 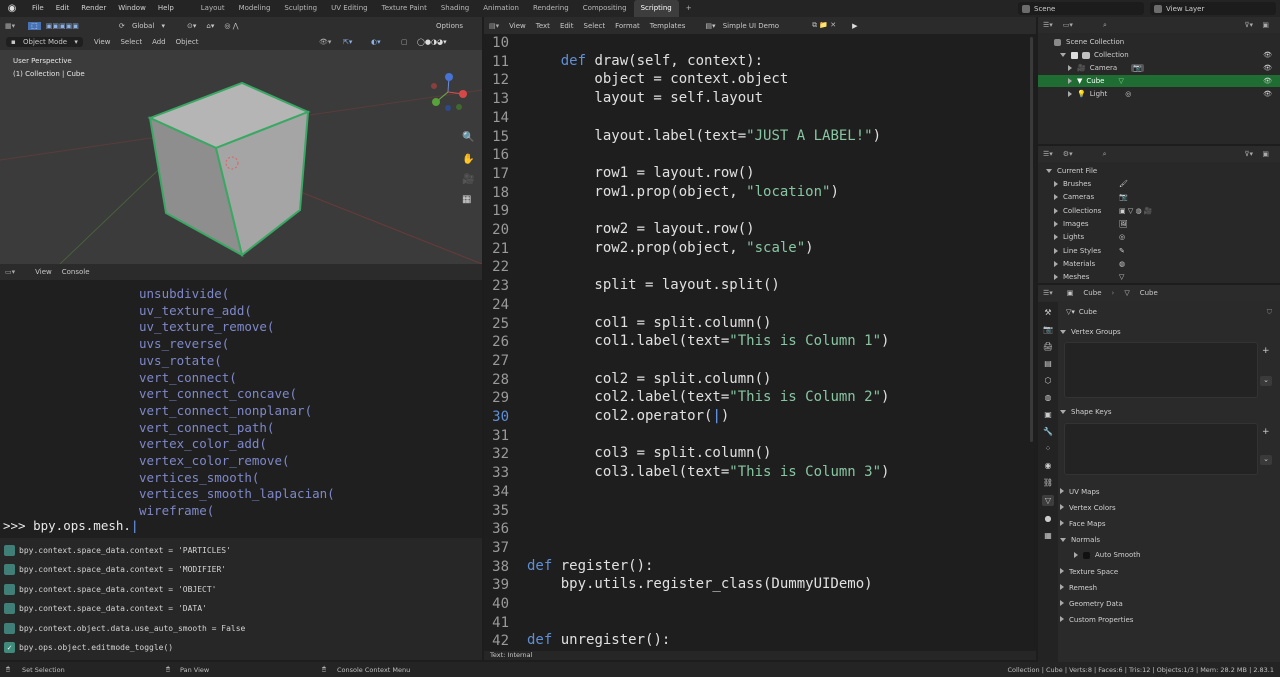 What do you see at coordinates (657, 79) in the screenshot?
I see `code-line: object = context.object` at bounding box center [657, 79].